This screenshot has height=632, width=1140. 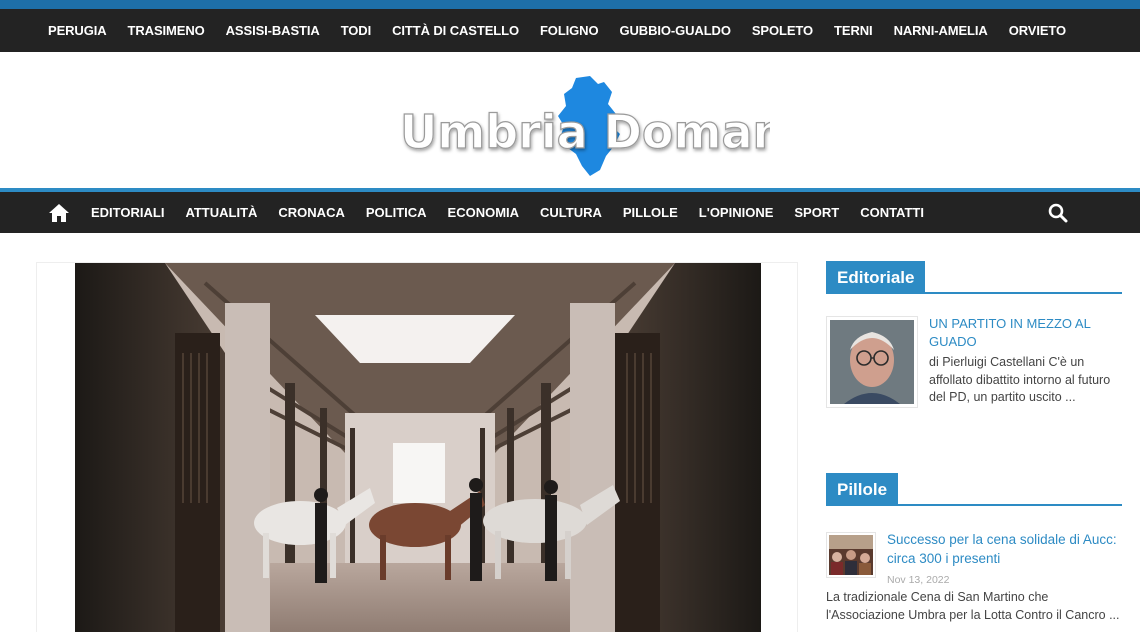 I want to click on author-portrait-photo, so click(x=872, y=362).